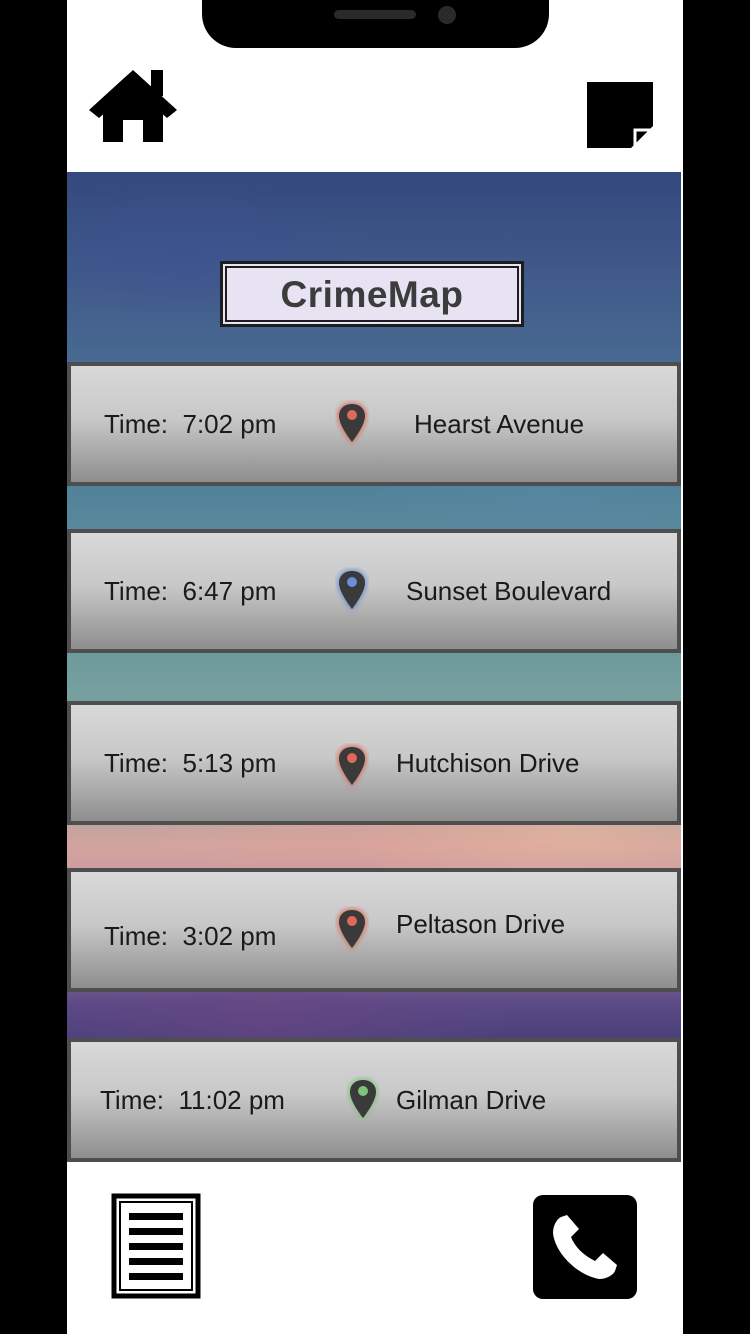 This screenshot has height=1334, width=750. Describe the element at coordinates (374, 591) in the screenshot. I see `incident-card: Time: 6:47 pm Sunset Boulevard` at that location.